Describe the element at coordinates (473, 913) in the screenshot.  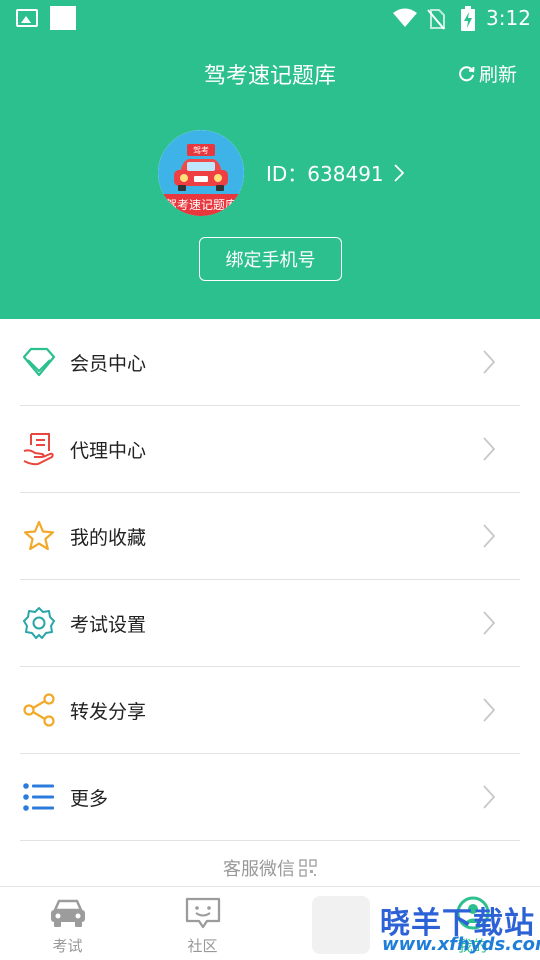
I see `profile-icon` at that location.